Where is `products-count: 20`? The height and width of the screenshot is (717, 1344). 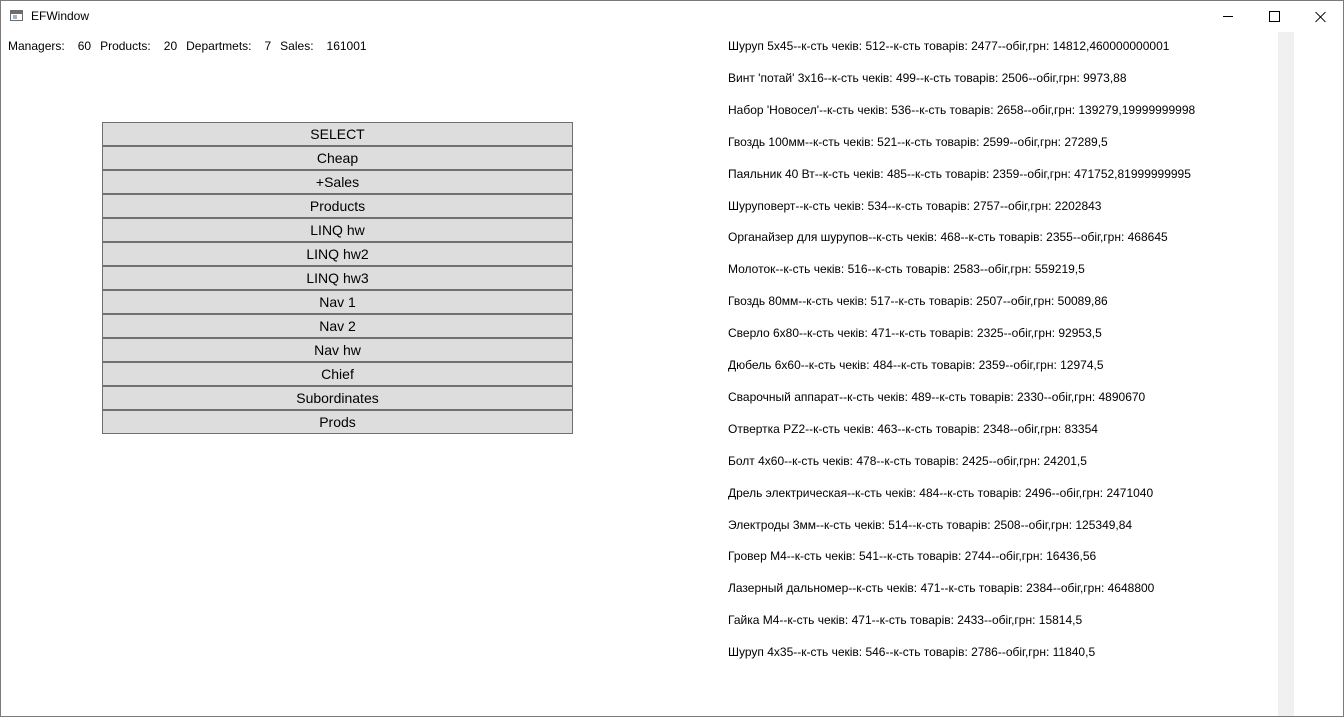 products-count: 20 is located at coordinates (170, 46).